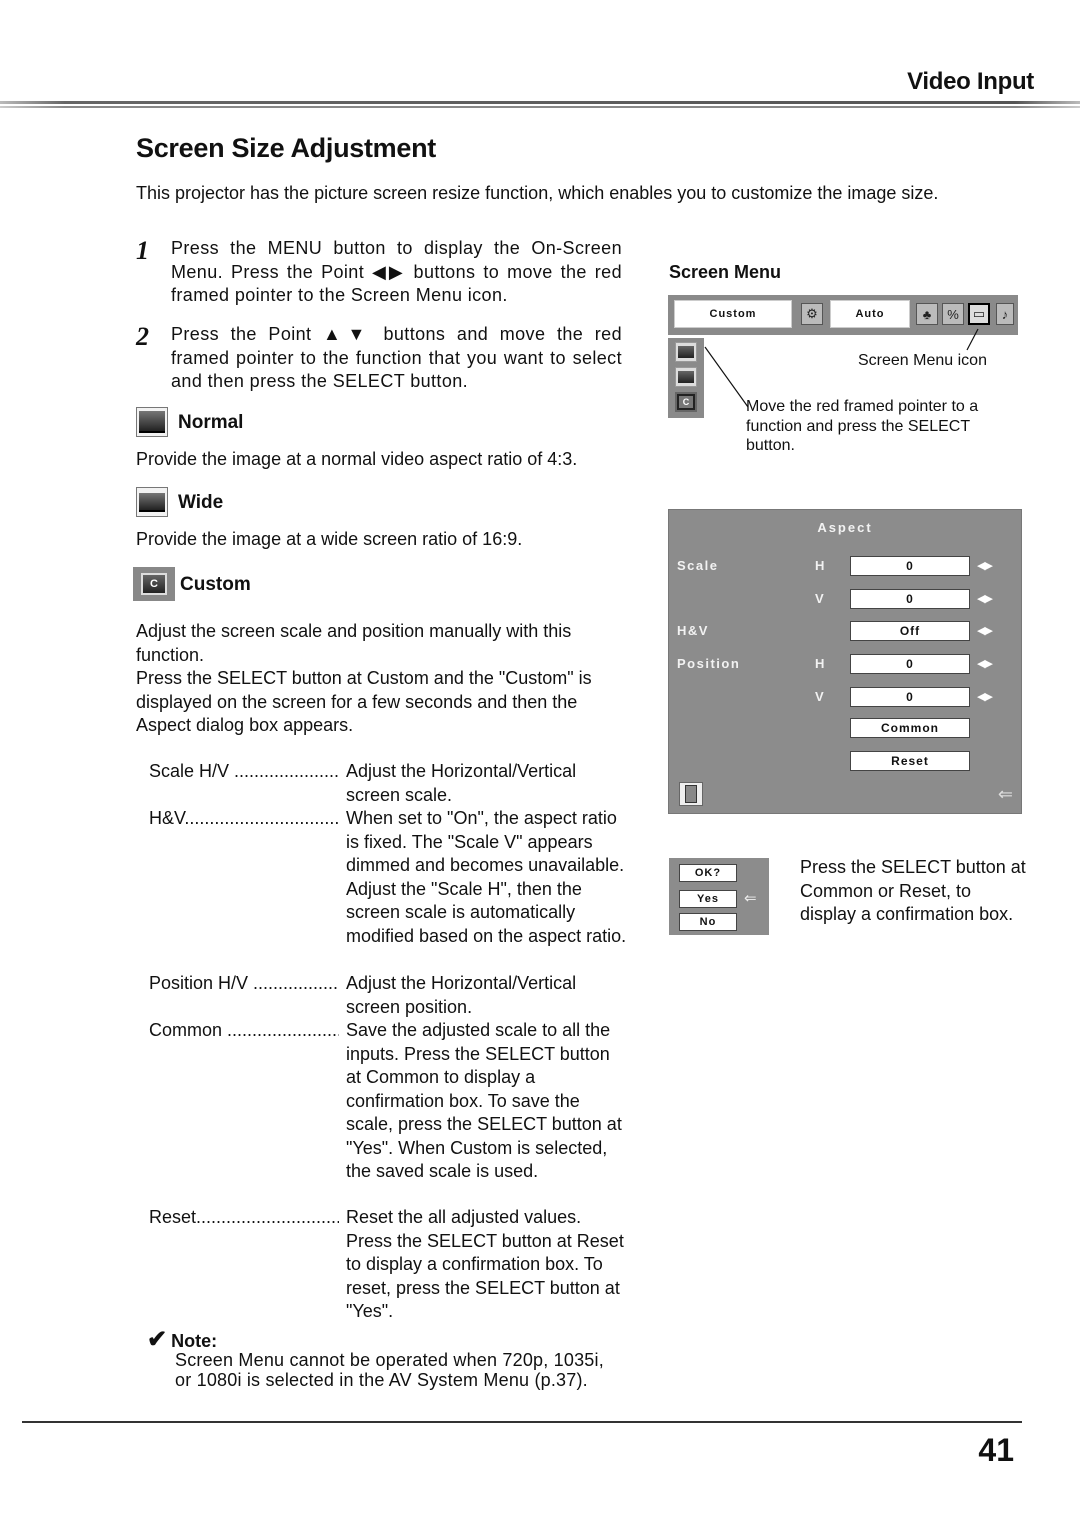 The height and width of the screenshot is (1514, 1080). What do you see at coordinates (1005, 314) in the screenshot?
I see `sound-icon: ♪` at bounding box center [1005, 314].